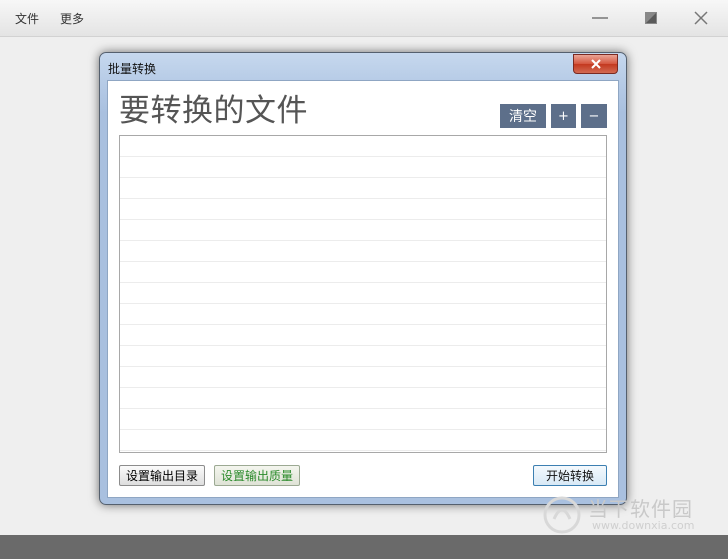  I want to click on start-convert-button: 开始转换, so click(570, 475).